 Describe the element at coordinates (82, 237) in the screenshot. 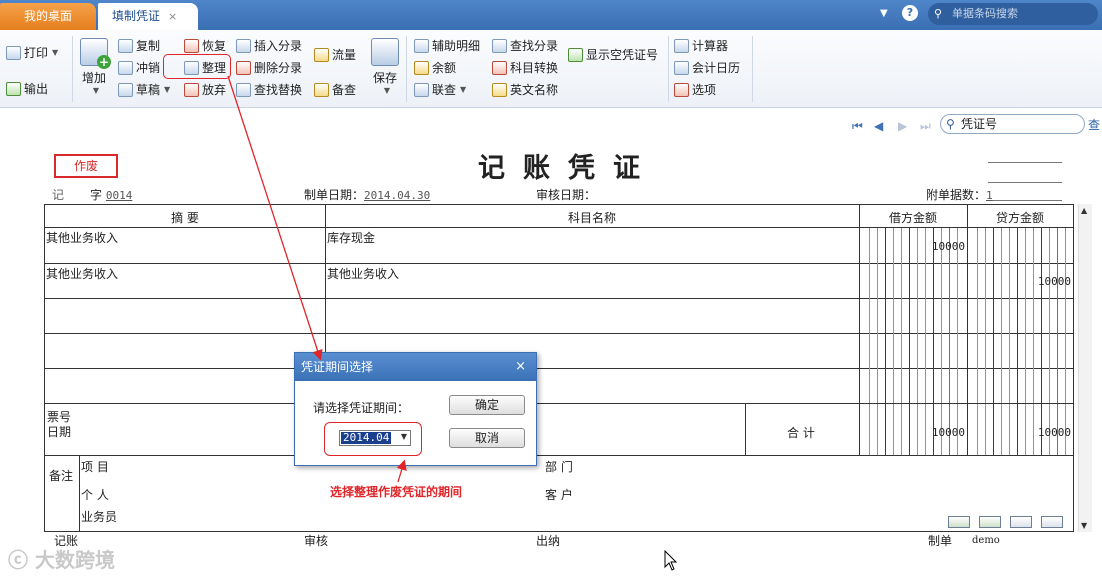

I see `row-1-summary: 其他业务收入` at that location.